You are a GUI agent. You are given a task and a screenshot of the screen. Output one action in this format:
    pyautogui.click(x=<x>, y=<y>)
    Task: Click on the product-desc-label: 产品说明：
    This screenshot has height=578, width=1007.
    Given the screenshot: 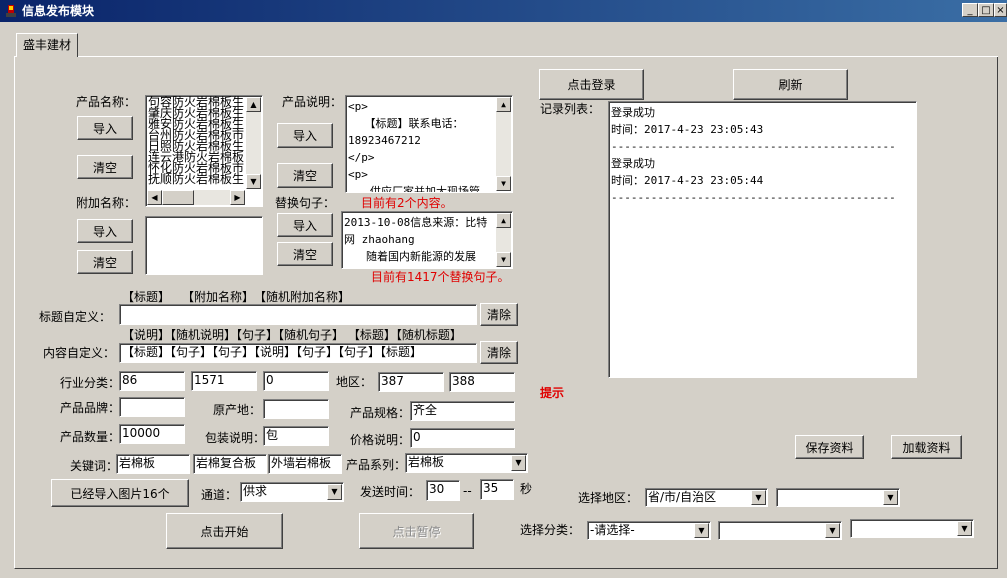 What is the action you would take?
    pyautogui.click(x=312, y=102)
    